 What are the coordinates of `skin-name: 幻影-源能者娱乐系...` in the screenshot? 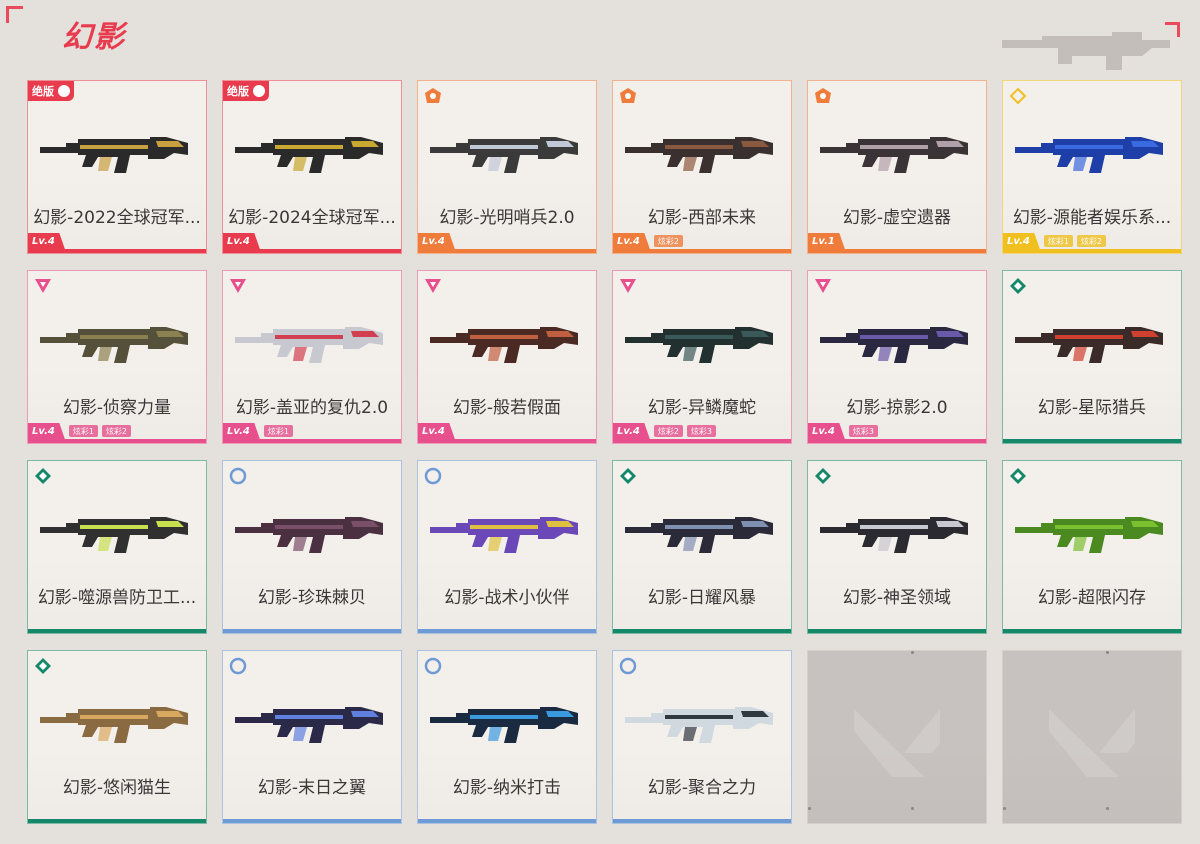 It's located at (1092, 218).